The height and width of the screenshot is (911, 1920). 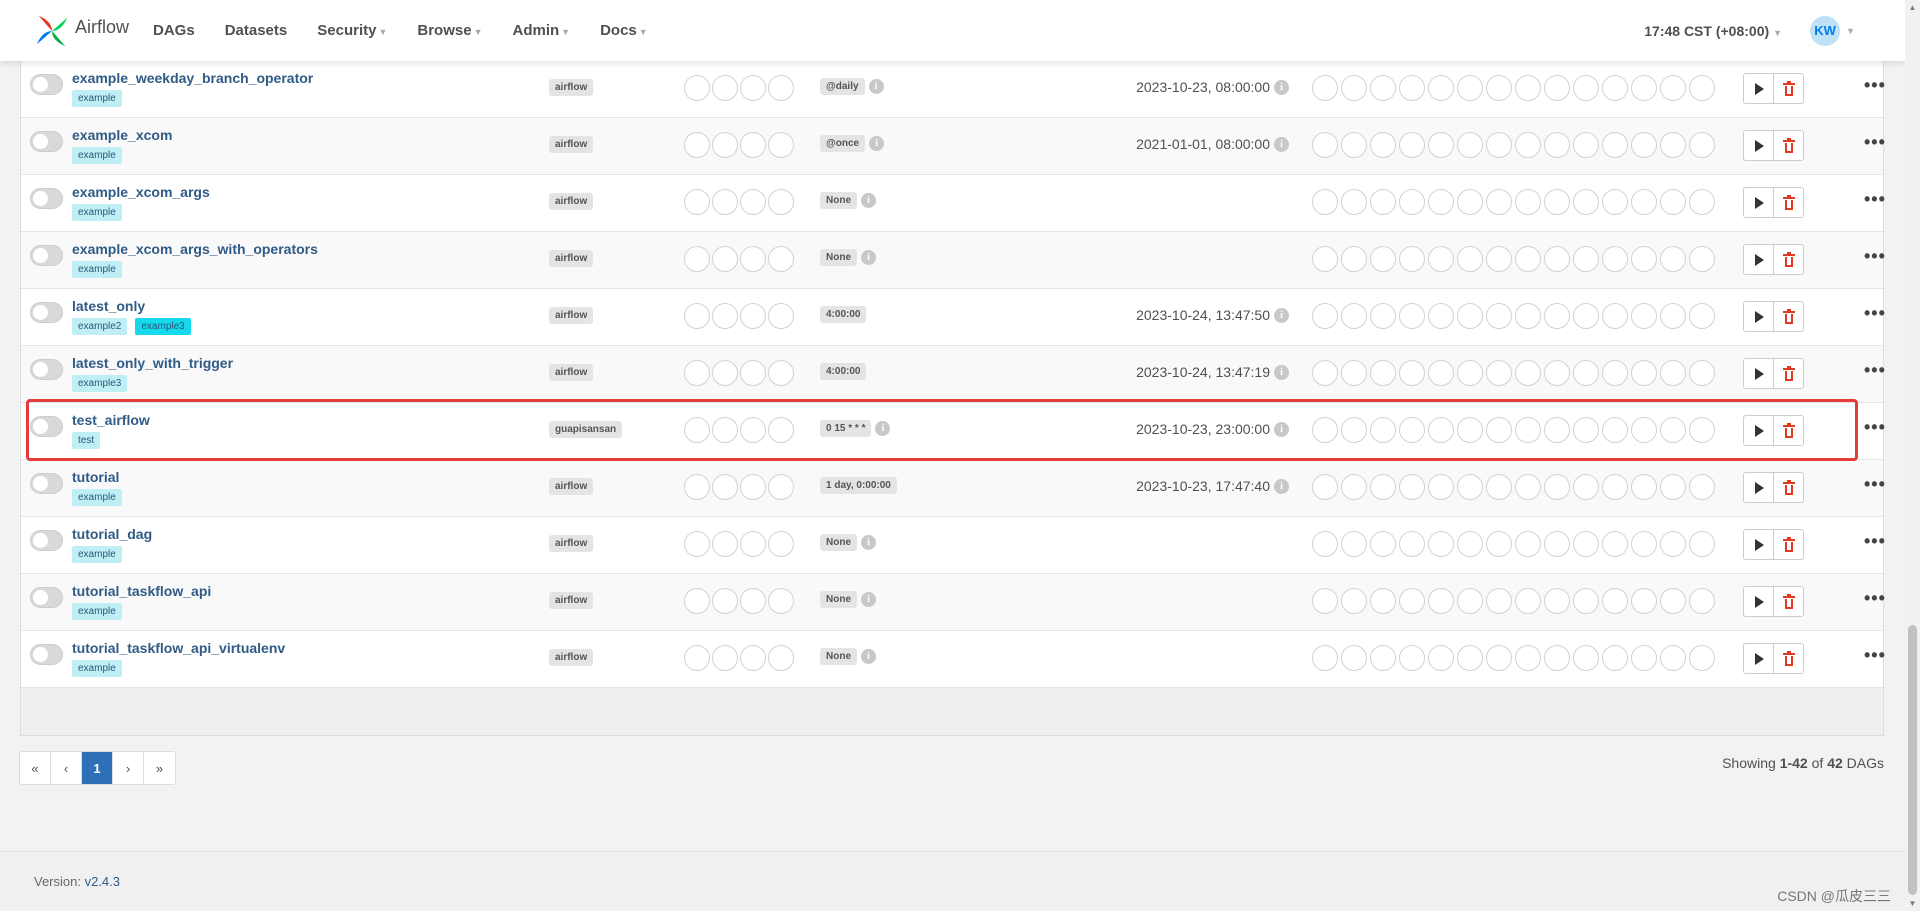 I want to click on page-last-button: », so click(x=159, y=768).